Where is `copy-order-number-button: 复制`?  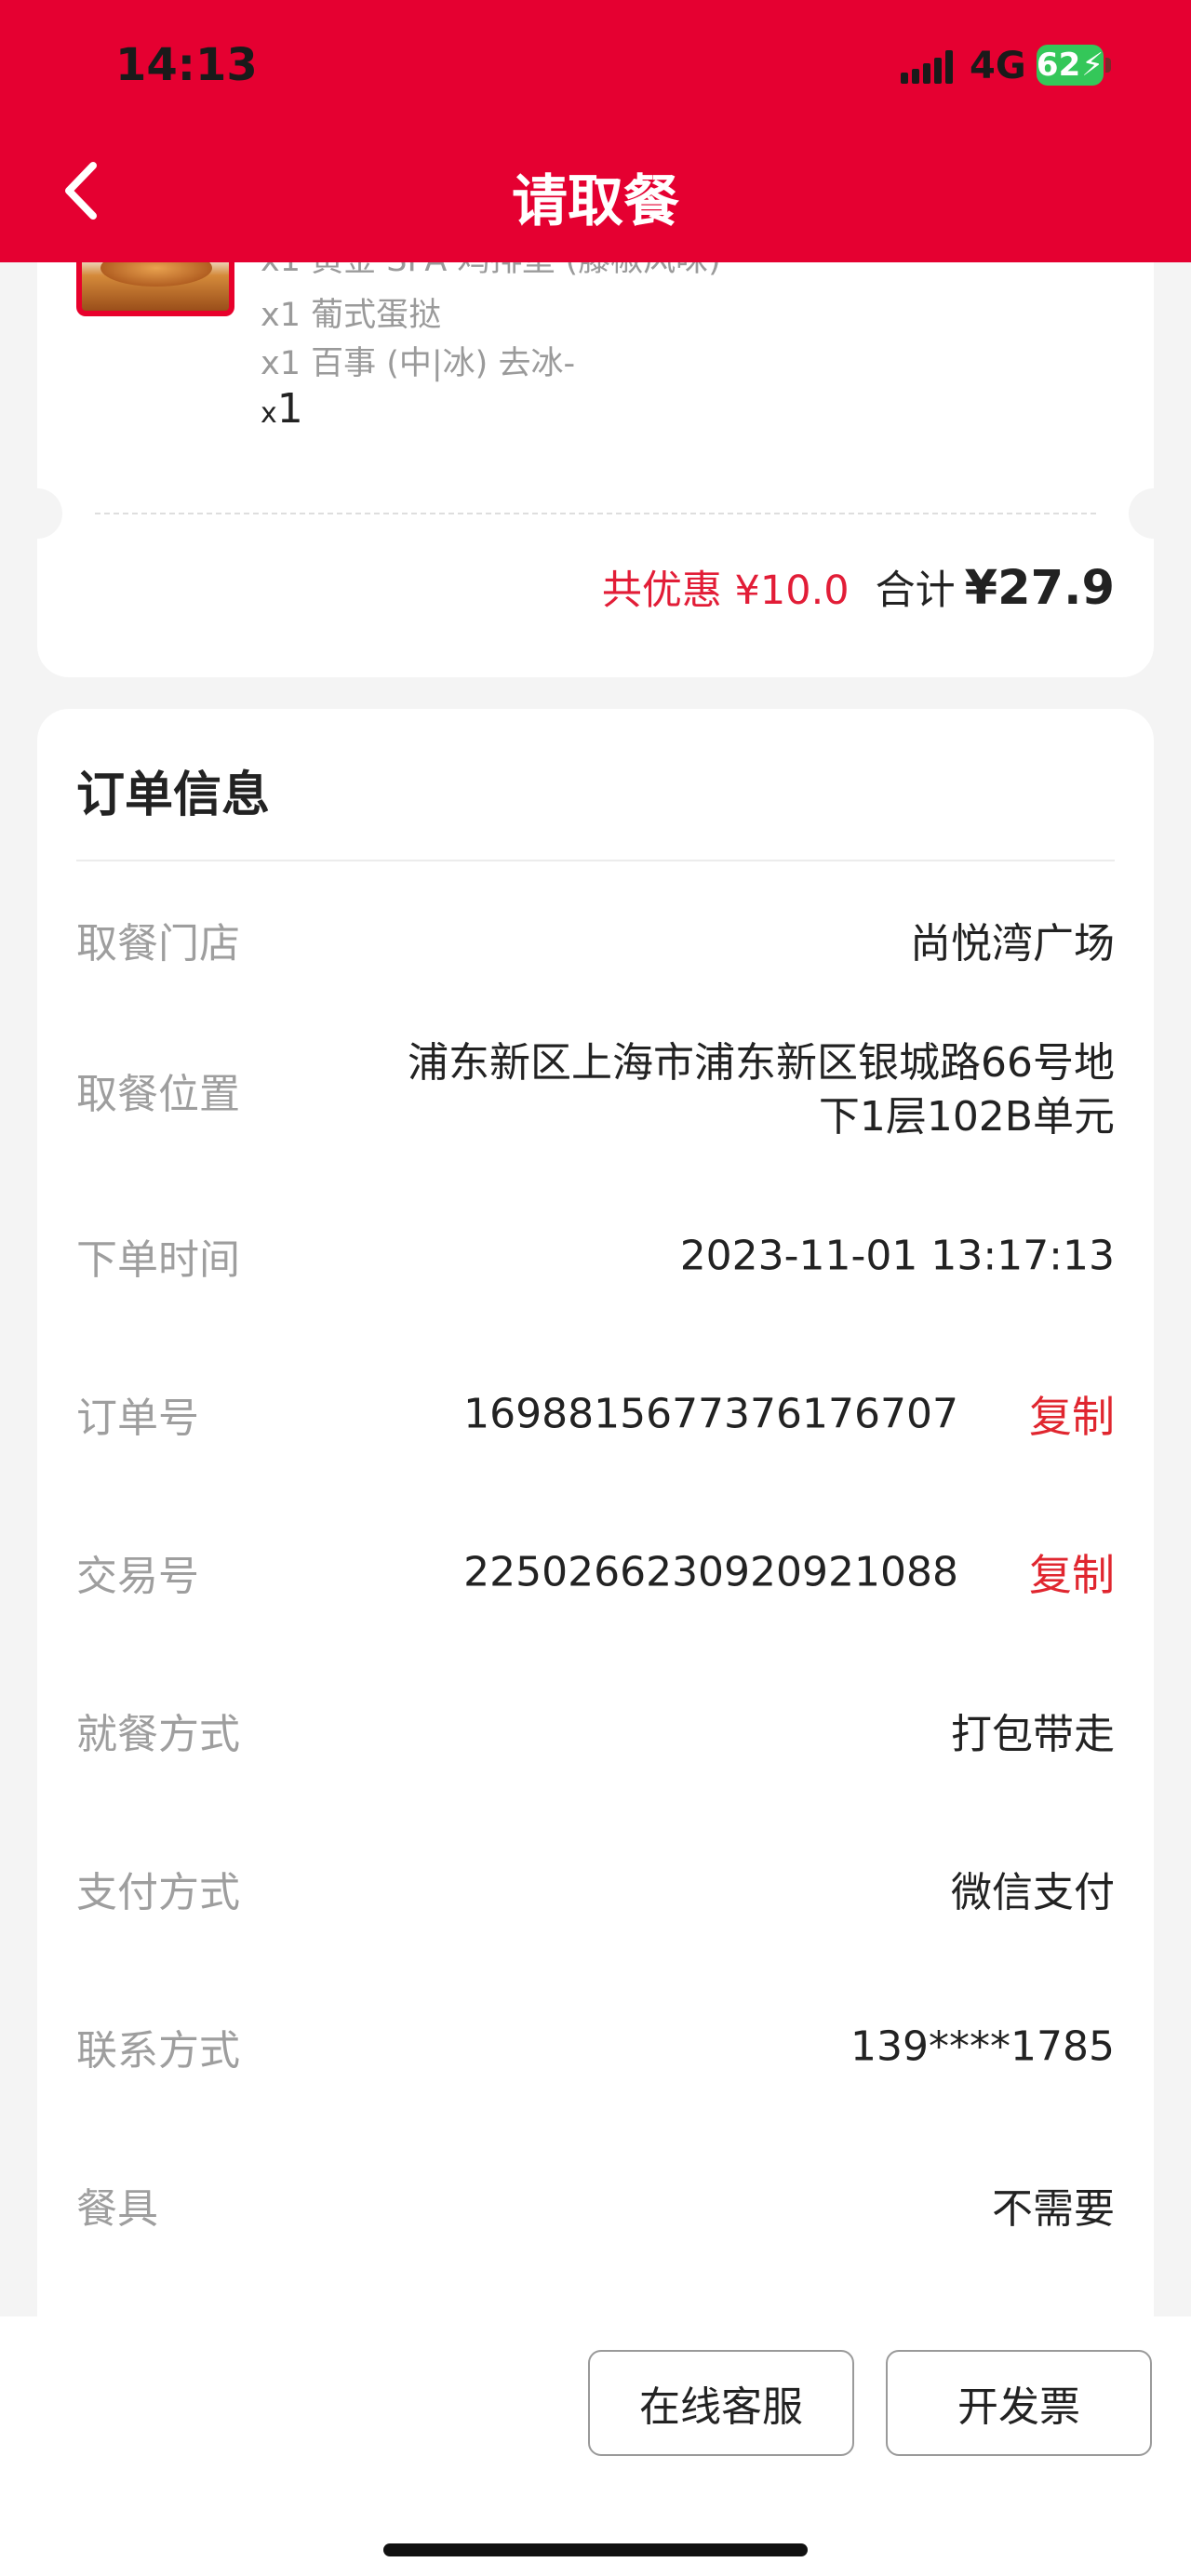 copy-order-number-button: 复制 is located at coordinates (1072, 1414).